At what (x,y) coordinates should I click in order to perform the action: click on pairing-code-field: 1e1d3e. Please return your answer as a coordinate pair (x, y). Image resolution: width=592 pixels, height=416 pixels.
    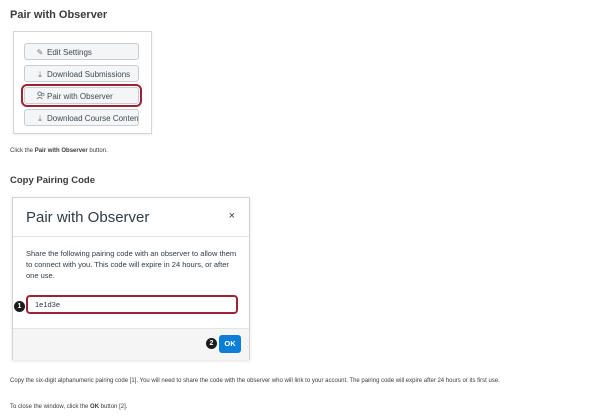
    Looking at the image, I should click on (132, 304).